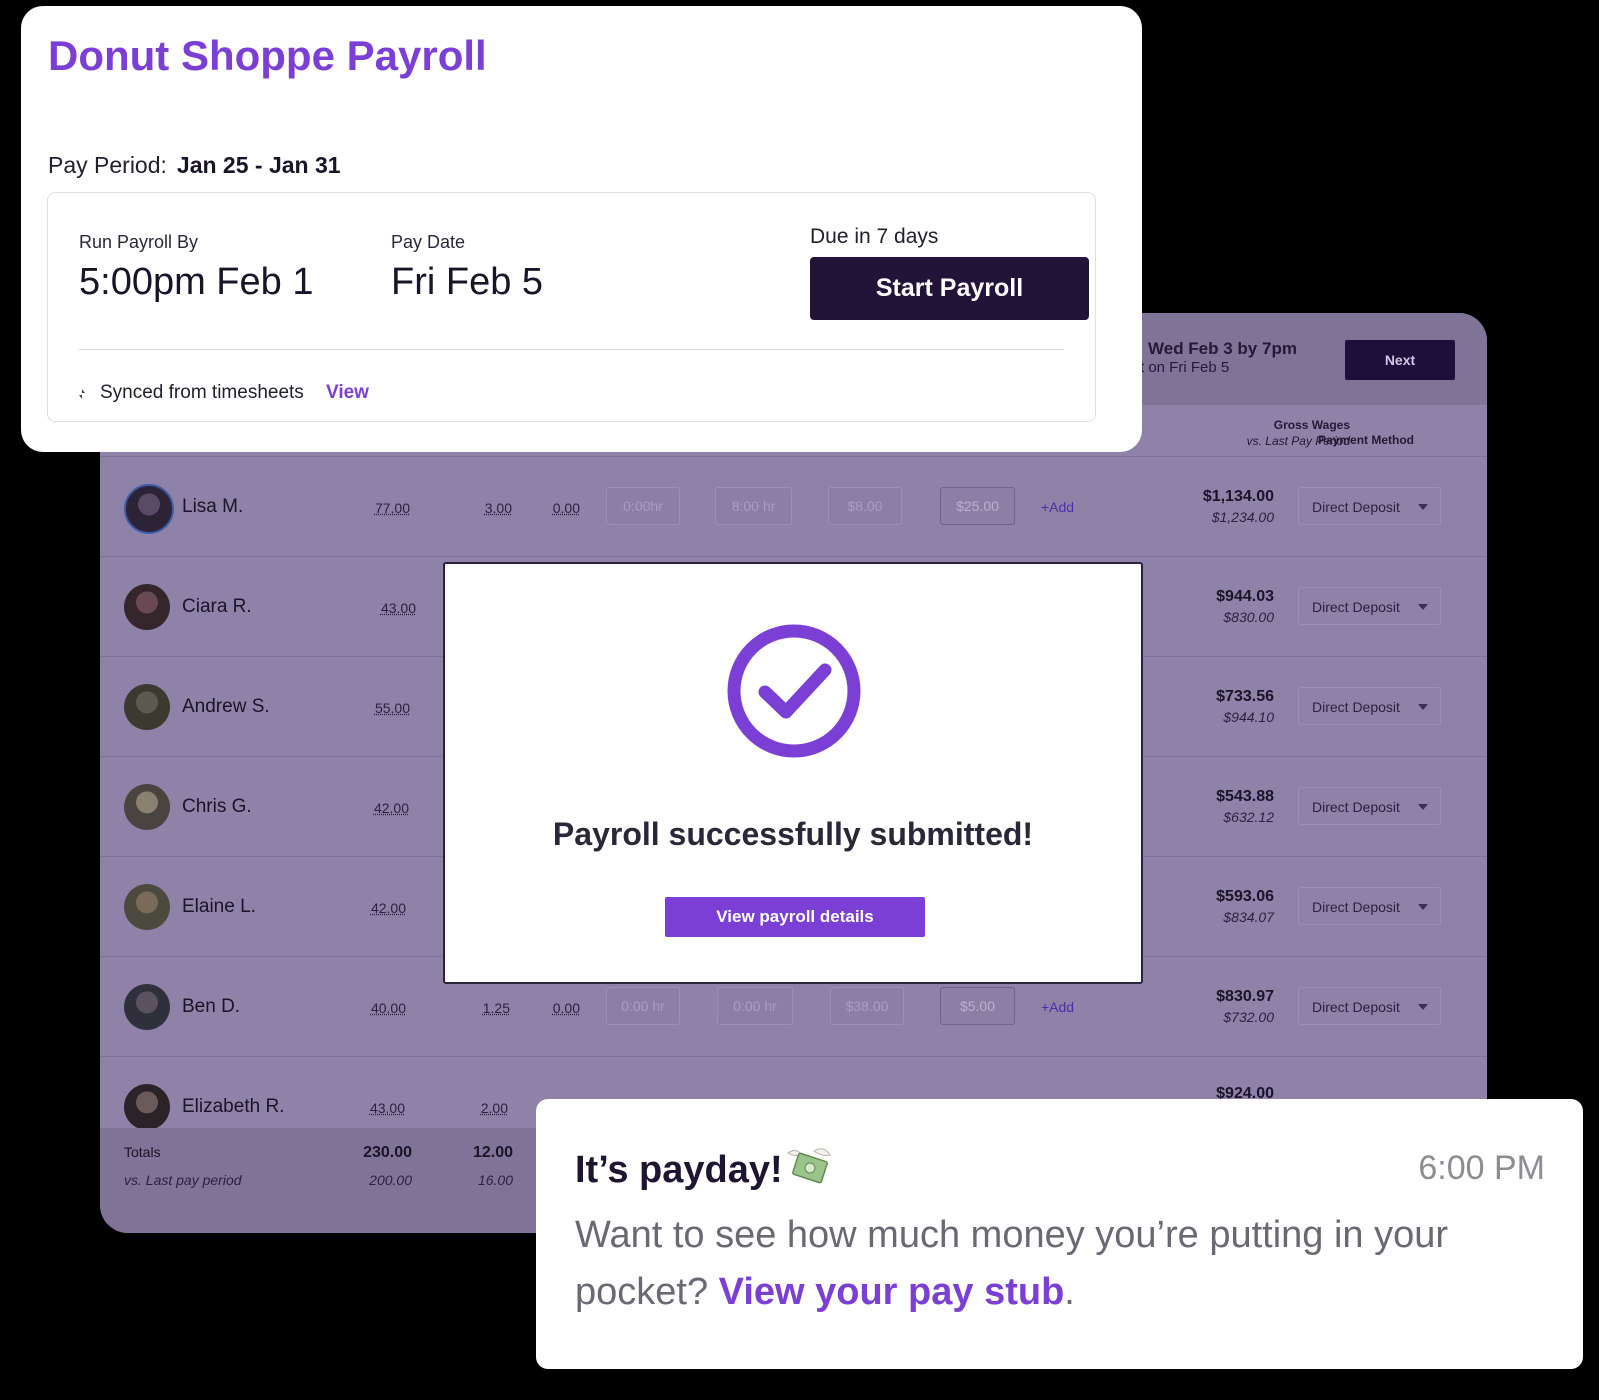  What do you see at coordinates (478, 1108) in the screenshot?
I see `overtime-value: 2.00` at bounding box center [478, 1108].